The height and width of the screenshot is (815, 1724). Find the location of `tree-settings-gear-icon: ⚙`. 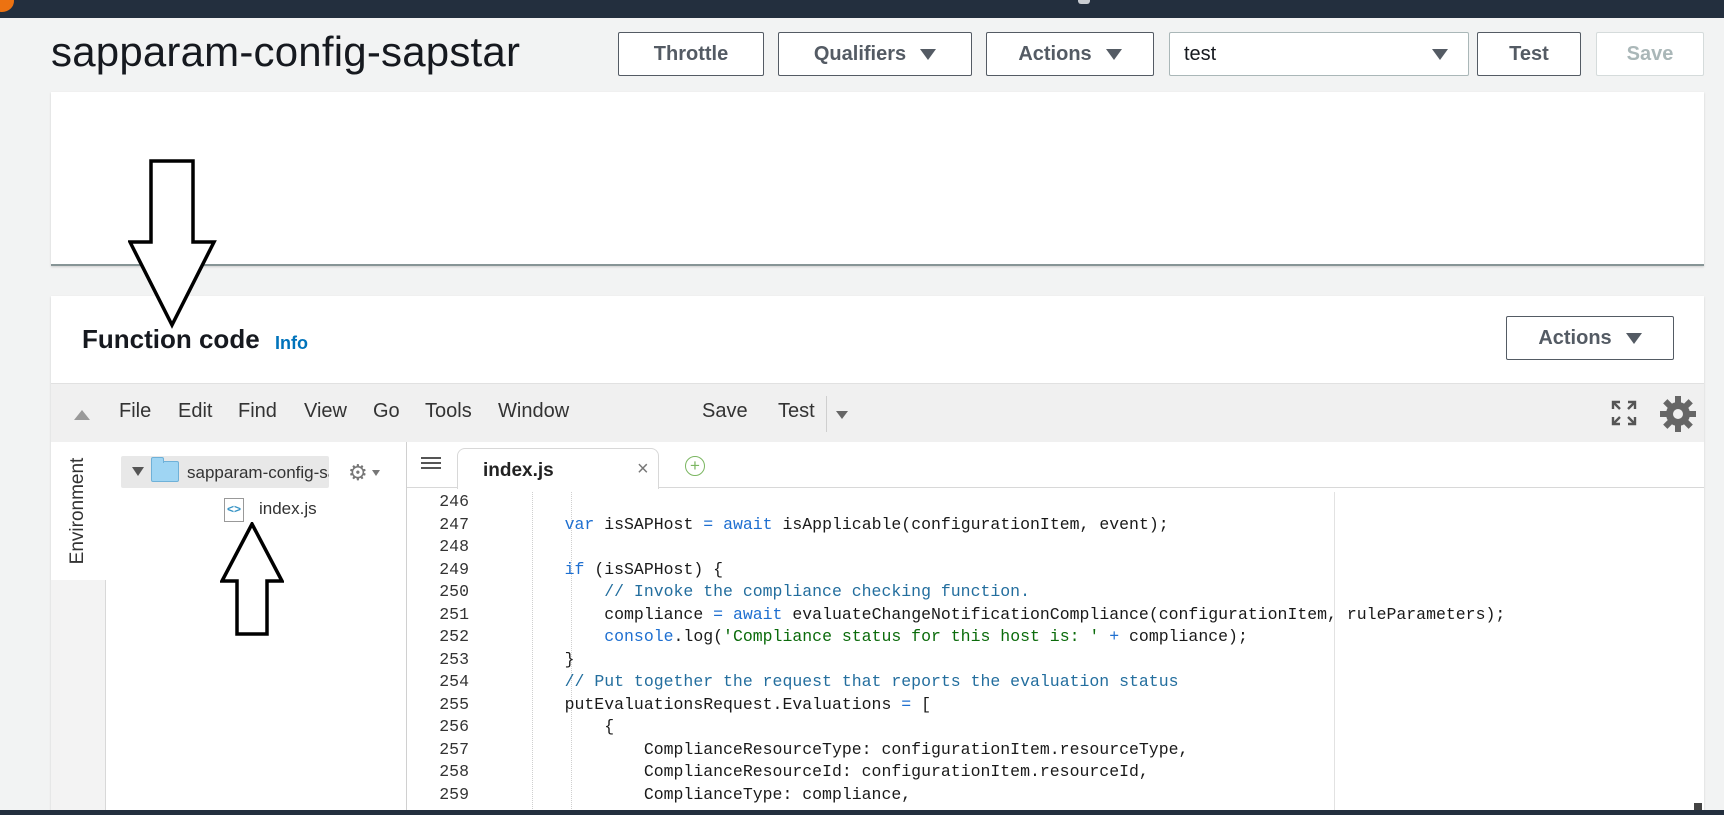

tree-settings-gear-icon: ⚙ is located at coordinates (358, 473).